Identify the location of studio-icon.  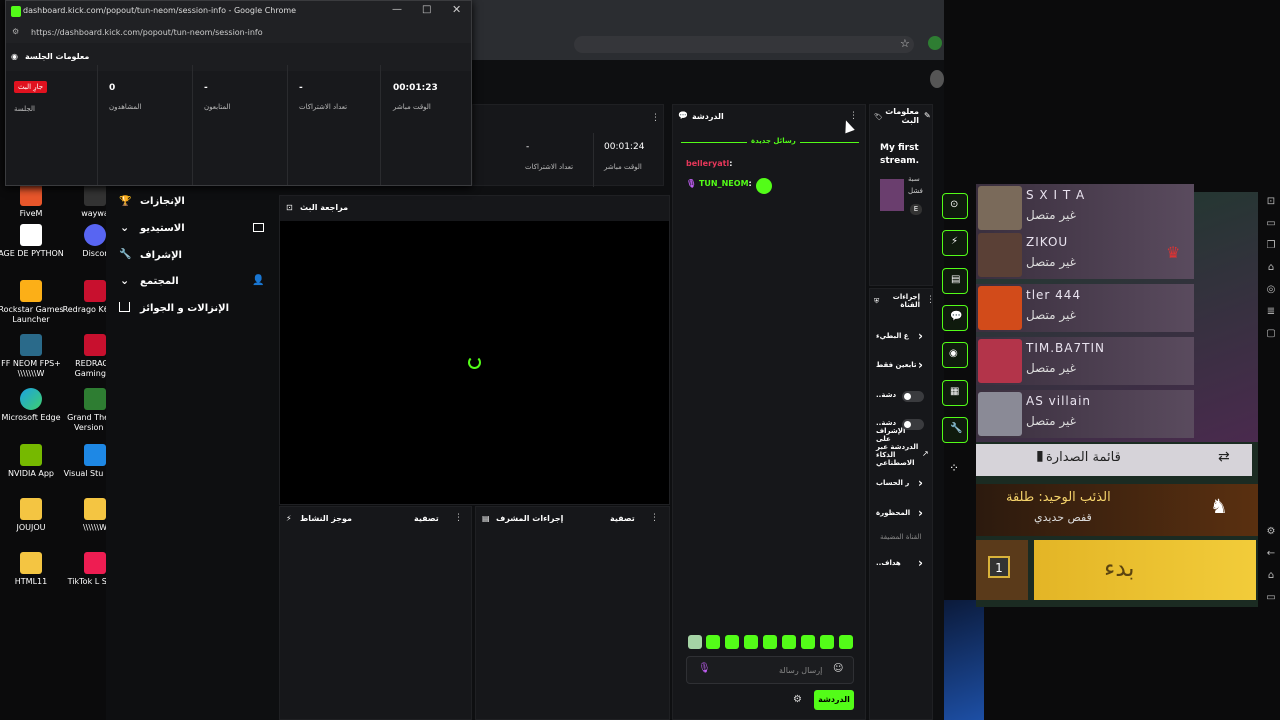
(258, 227).